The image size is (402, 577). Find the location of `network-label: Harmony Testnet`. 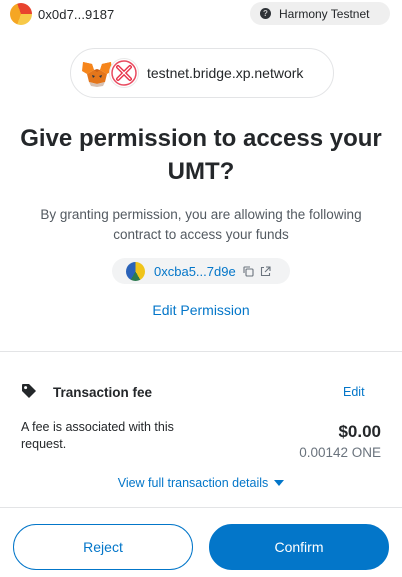

network-label: Harmony Testnet is located at coordinates (324, 13).